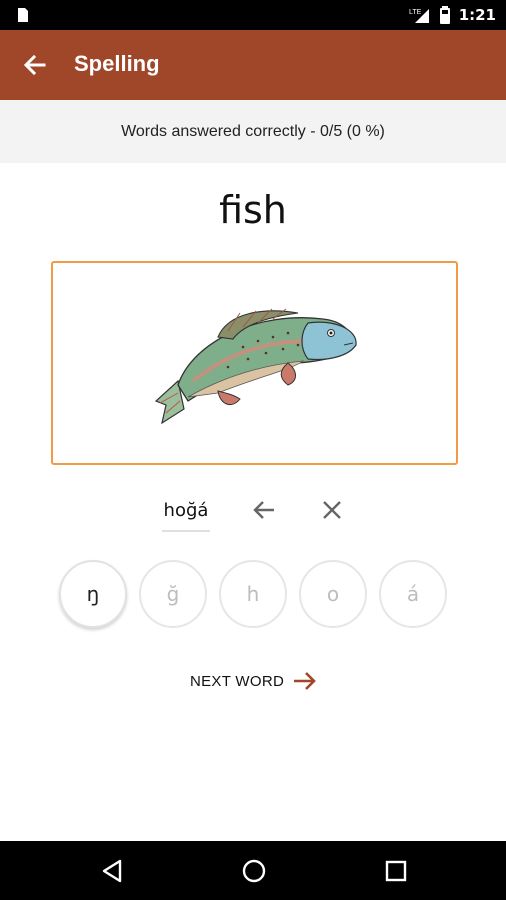 This screenshot has width=506, height=900. What do you see at coordinates (253, 210) in the screenshot?
I see `target-word: fish` at bounding box center [253, 210].